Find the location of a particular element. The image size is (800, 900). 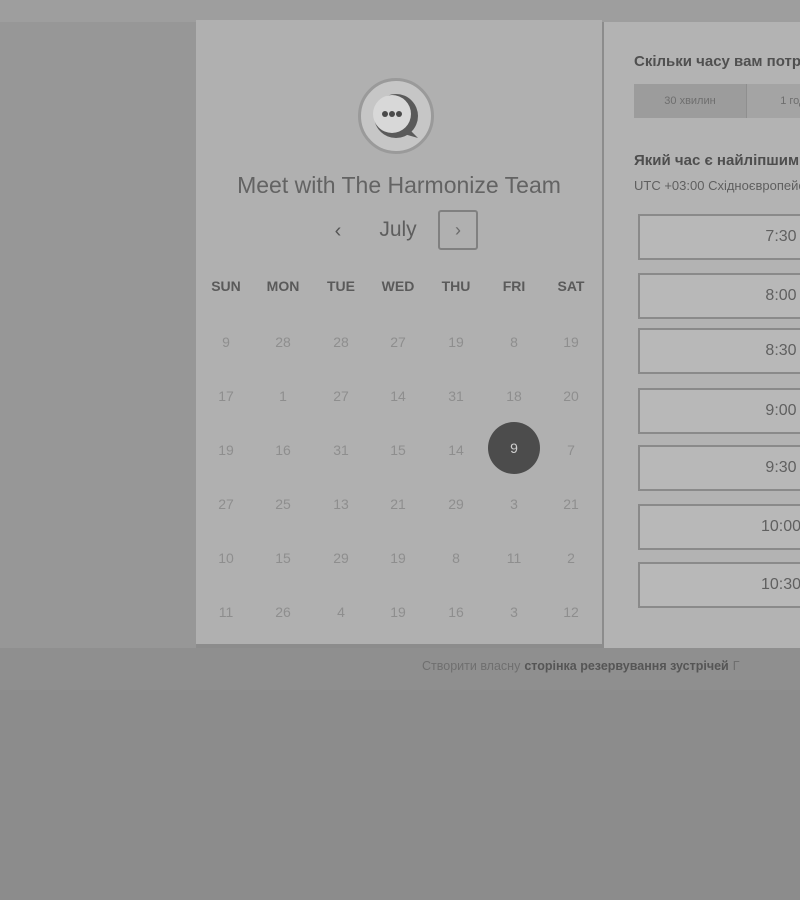

chat-bubble-icon is located at coordinates (395, 116).